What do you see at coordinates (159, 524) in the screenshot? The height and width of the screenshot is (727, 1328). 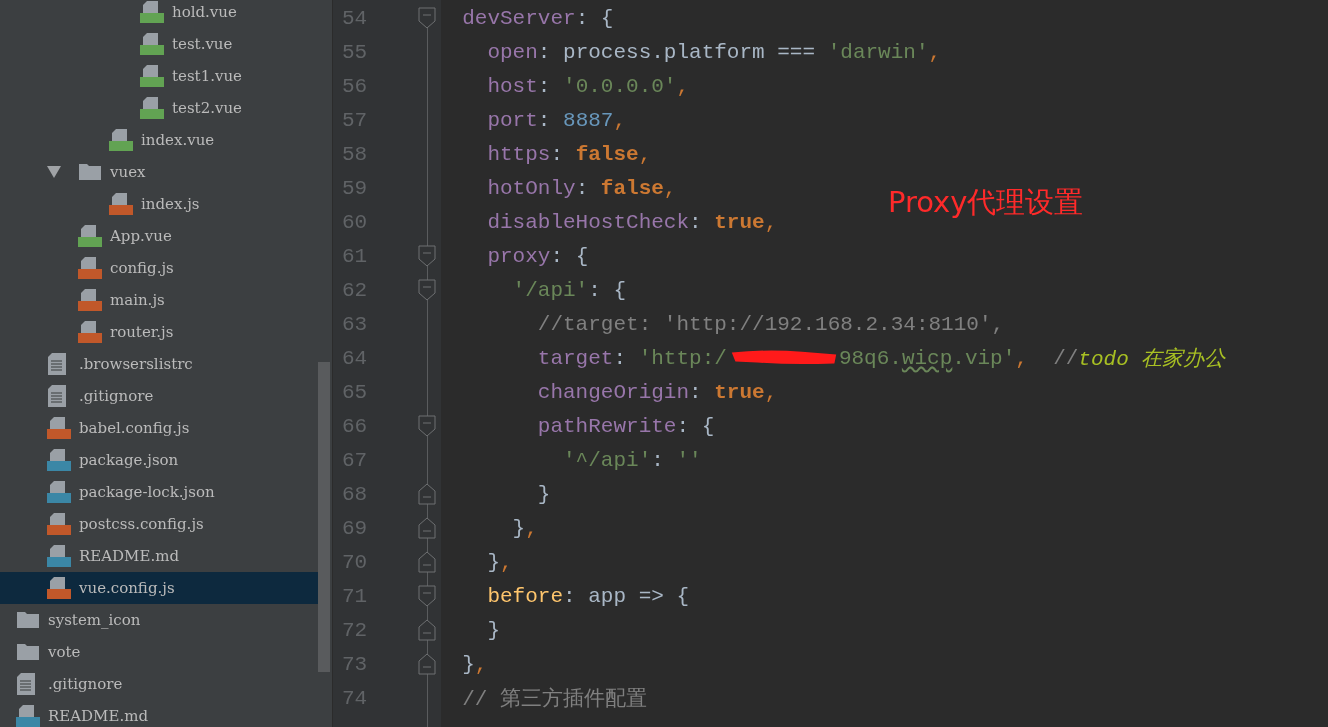 I see `tree-item: postcss.config.js` at bounding box center [159, 524].